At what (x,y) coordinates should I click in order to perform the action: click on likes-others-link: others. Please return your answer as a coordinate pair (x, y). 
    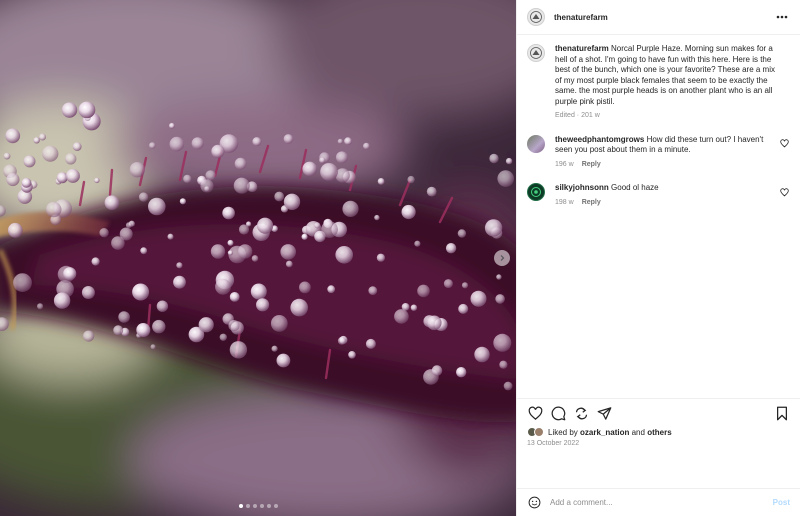
    Looking at the image, I should click on (659, 432).